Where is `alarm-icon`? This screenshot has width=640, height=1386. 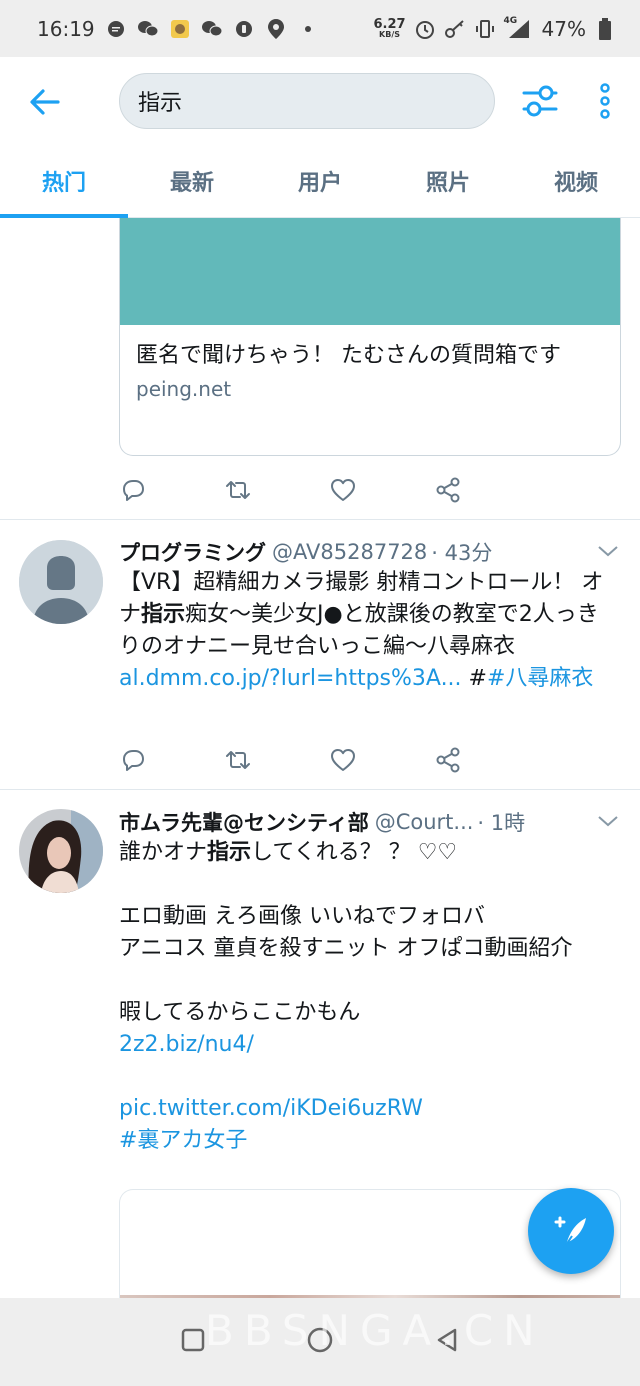 alarm-icon is located at coordinates (425, 29).